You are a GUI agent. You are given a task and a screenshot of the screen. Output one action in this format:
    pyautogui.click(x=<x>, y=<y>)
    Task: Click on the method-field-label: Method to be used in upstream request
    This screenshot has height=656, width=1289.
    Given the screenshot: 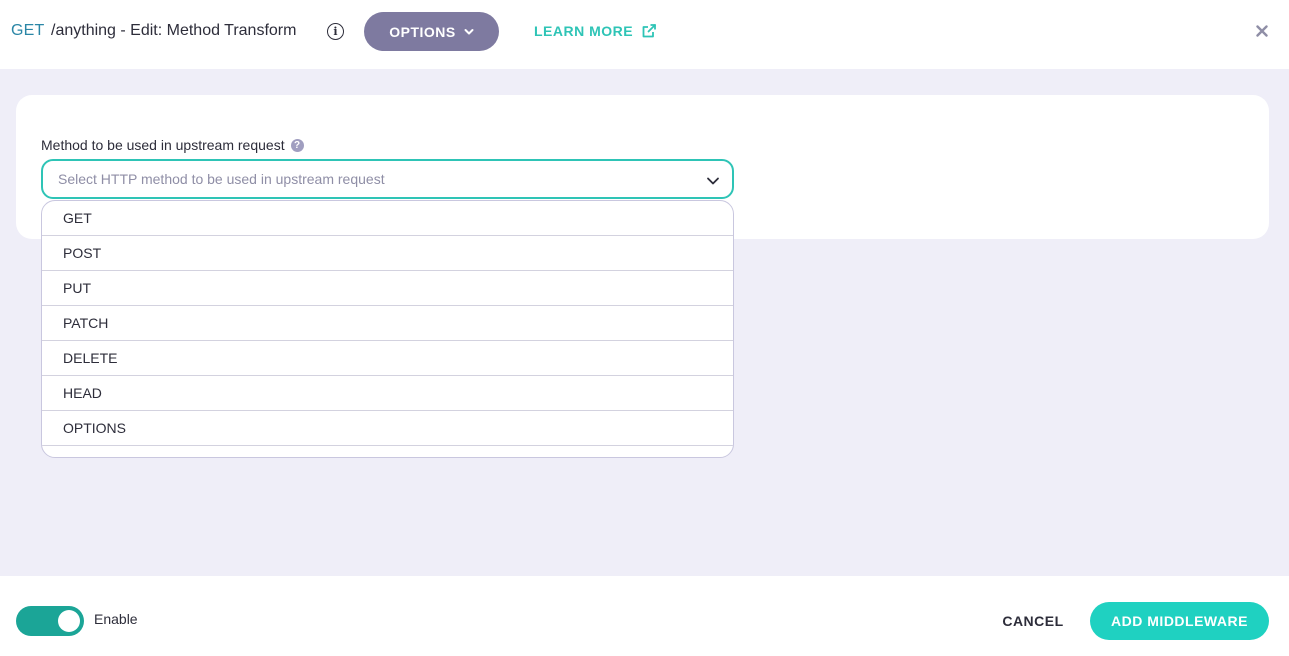 What is the action you would take?
    pyautogui.click(x=163, y=145)
    